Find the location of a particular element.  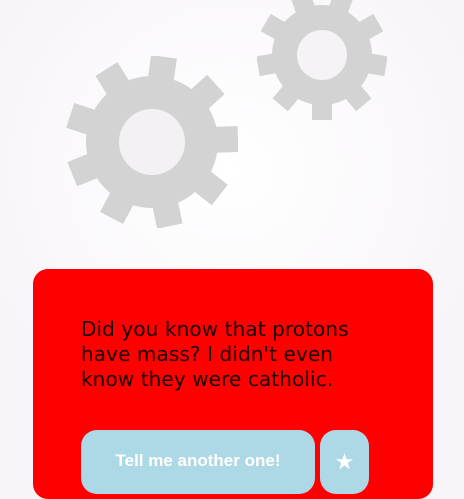

next-joke-button: Tell me another one! is located at coordinates (198, 462).